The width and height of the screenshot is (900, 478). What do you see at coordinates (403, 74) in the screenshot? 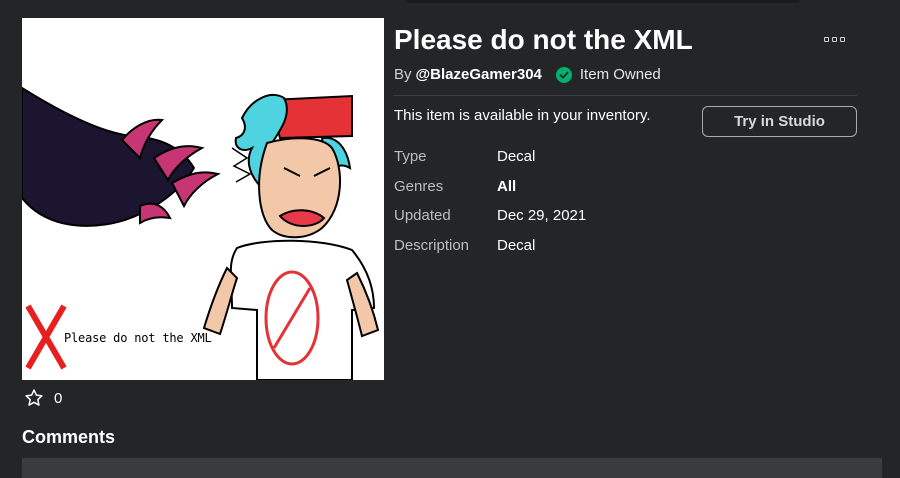
I see `by-label: By` at bounding box center [403, 74].